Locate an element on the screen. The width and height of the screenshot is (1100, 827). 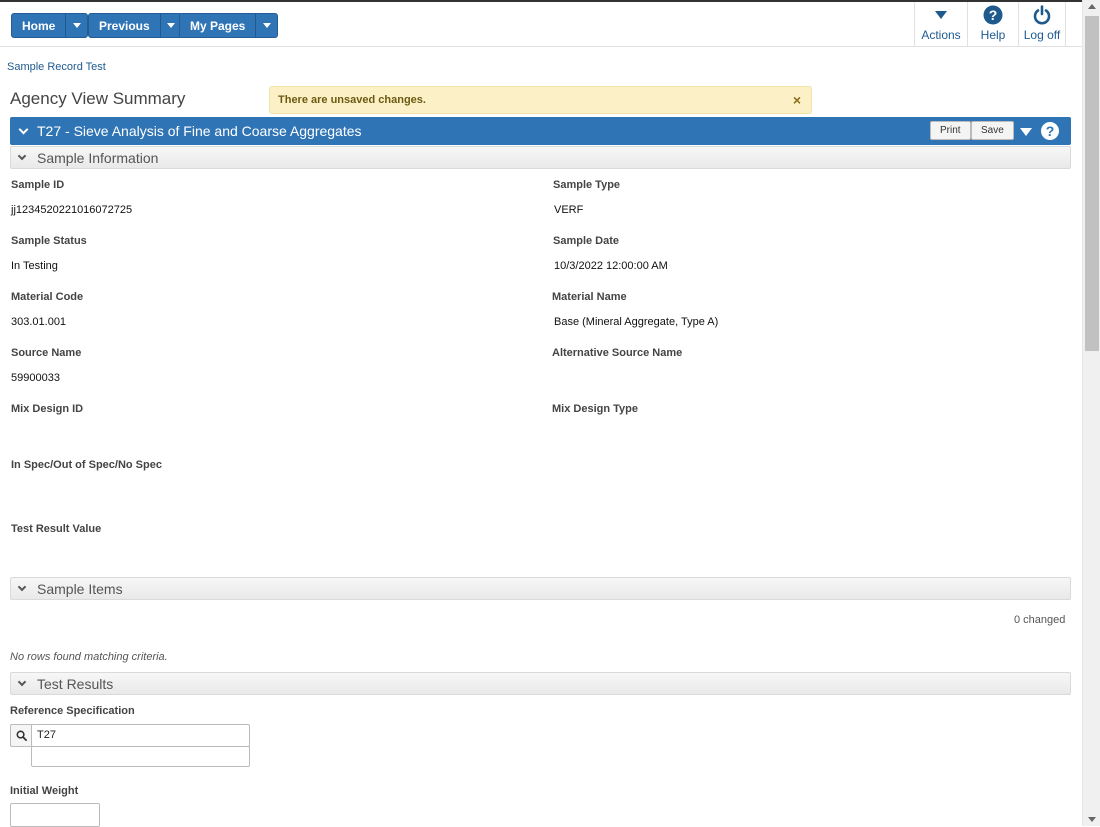
empty-rows-message: No rows found matching criteria. is located at coordinates (89, 657).